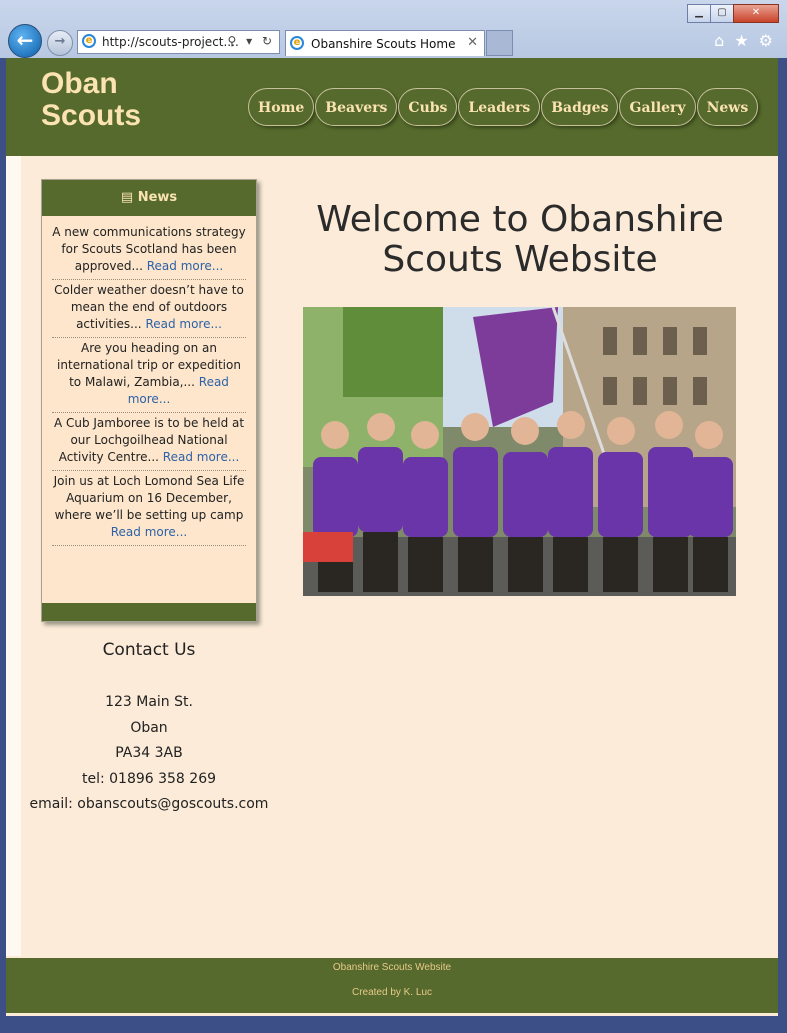 Image resolution: width=787 pixels, height=1033 pixels. I want to click on contact-town: Oban, so click(149, 727).